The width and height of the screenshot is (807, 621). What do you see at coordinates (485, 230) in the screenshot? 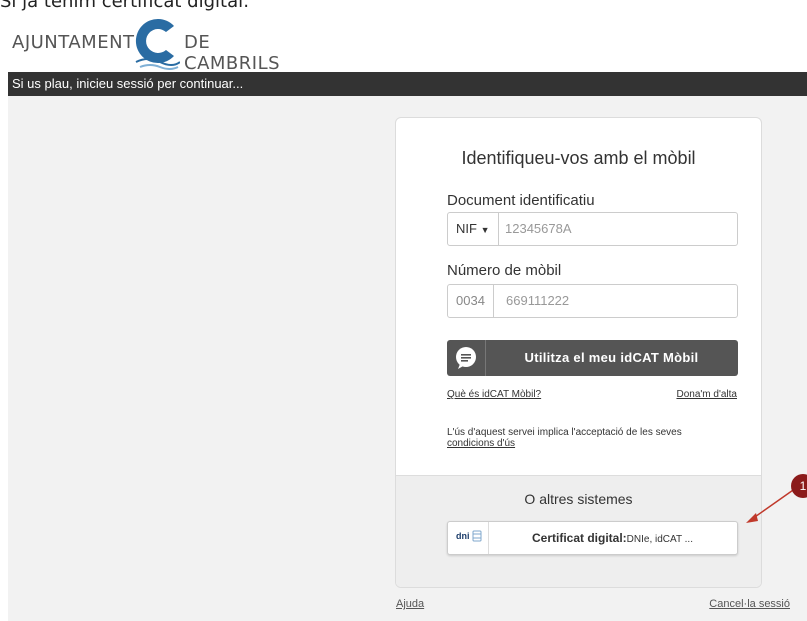
I see `caret-down-icon: ▼` at bounding box center [485, 230].